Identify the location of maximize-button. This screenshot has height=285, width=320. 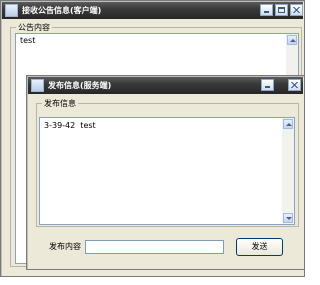
(281, 10).